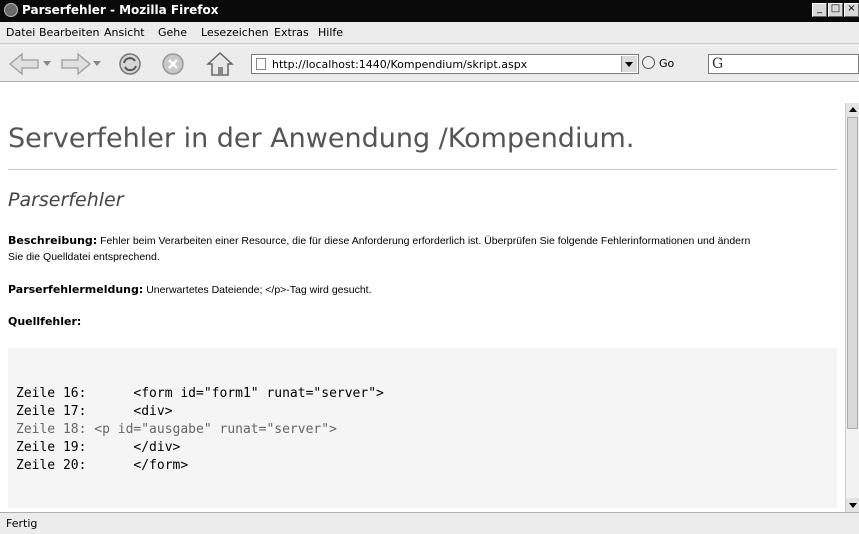 This screenshot has width=859, height=534. I want to click on code-line: Zeile 20: </form>, so click(102, 465).